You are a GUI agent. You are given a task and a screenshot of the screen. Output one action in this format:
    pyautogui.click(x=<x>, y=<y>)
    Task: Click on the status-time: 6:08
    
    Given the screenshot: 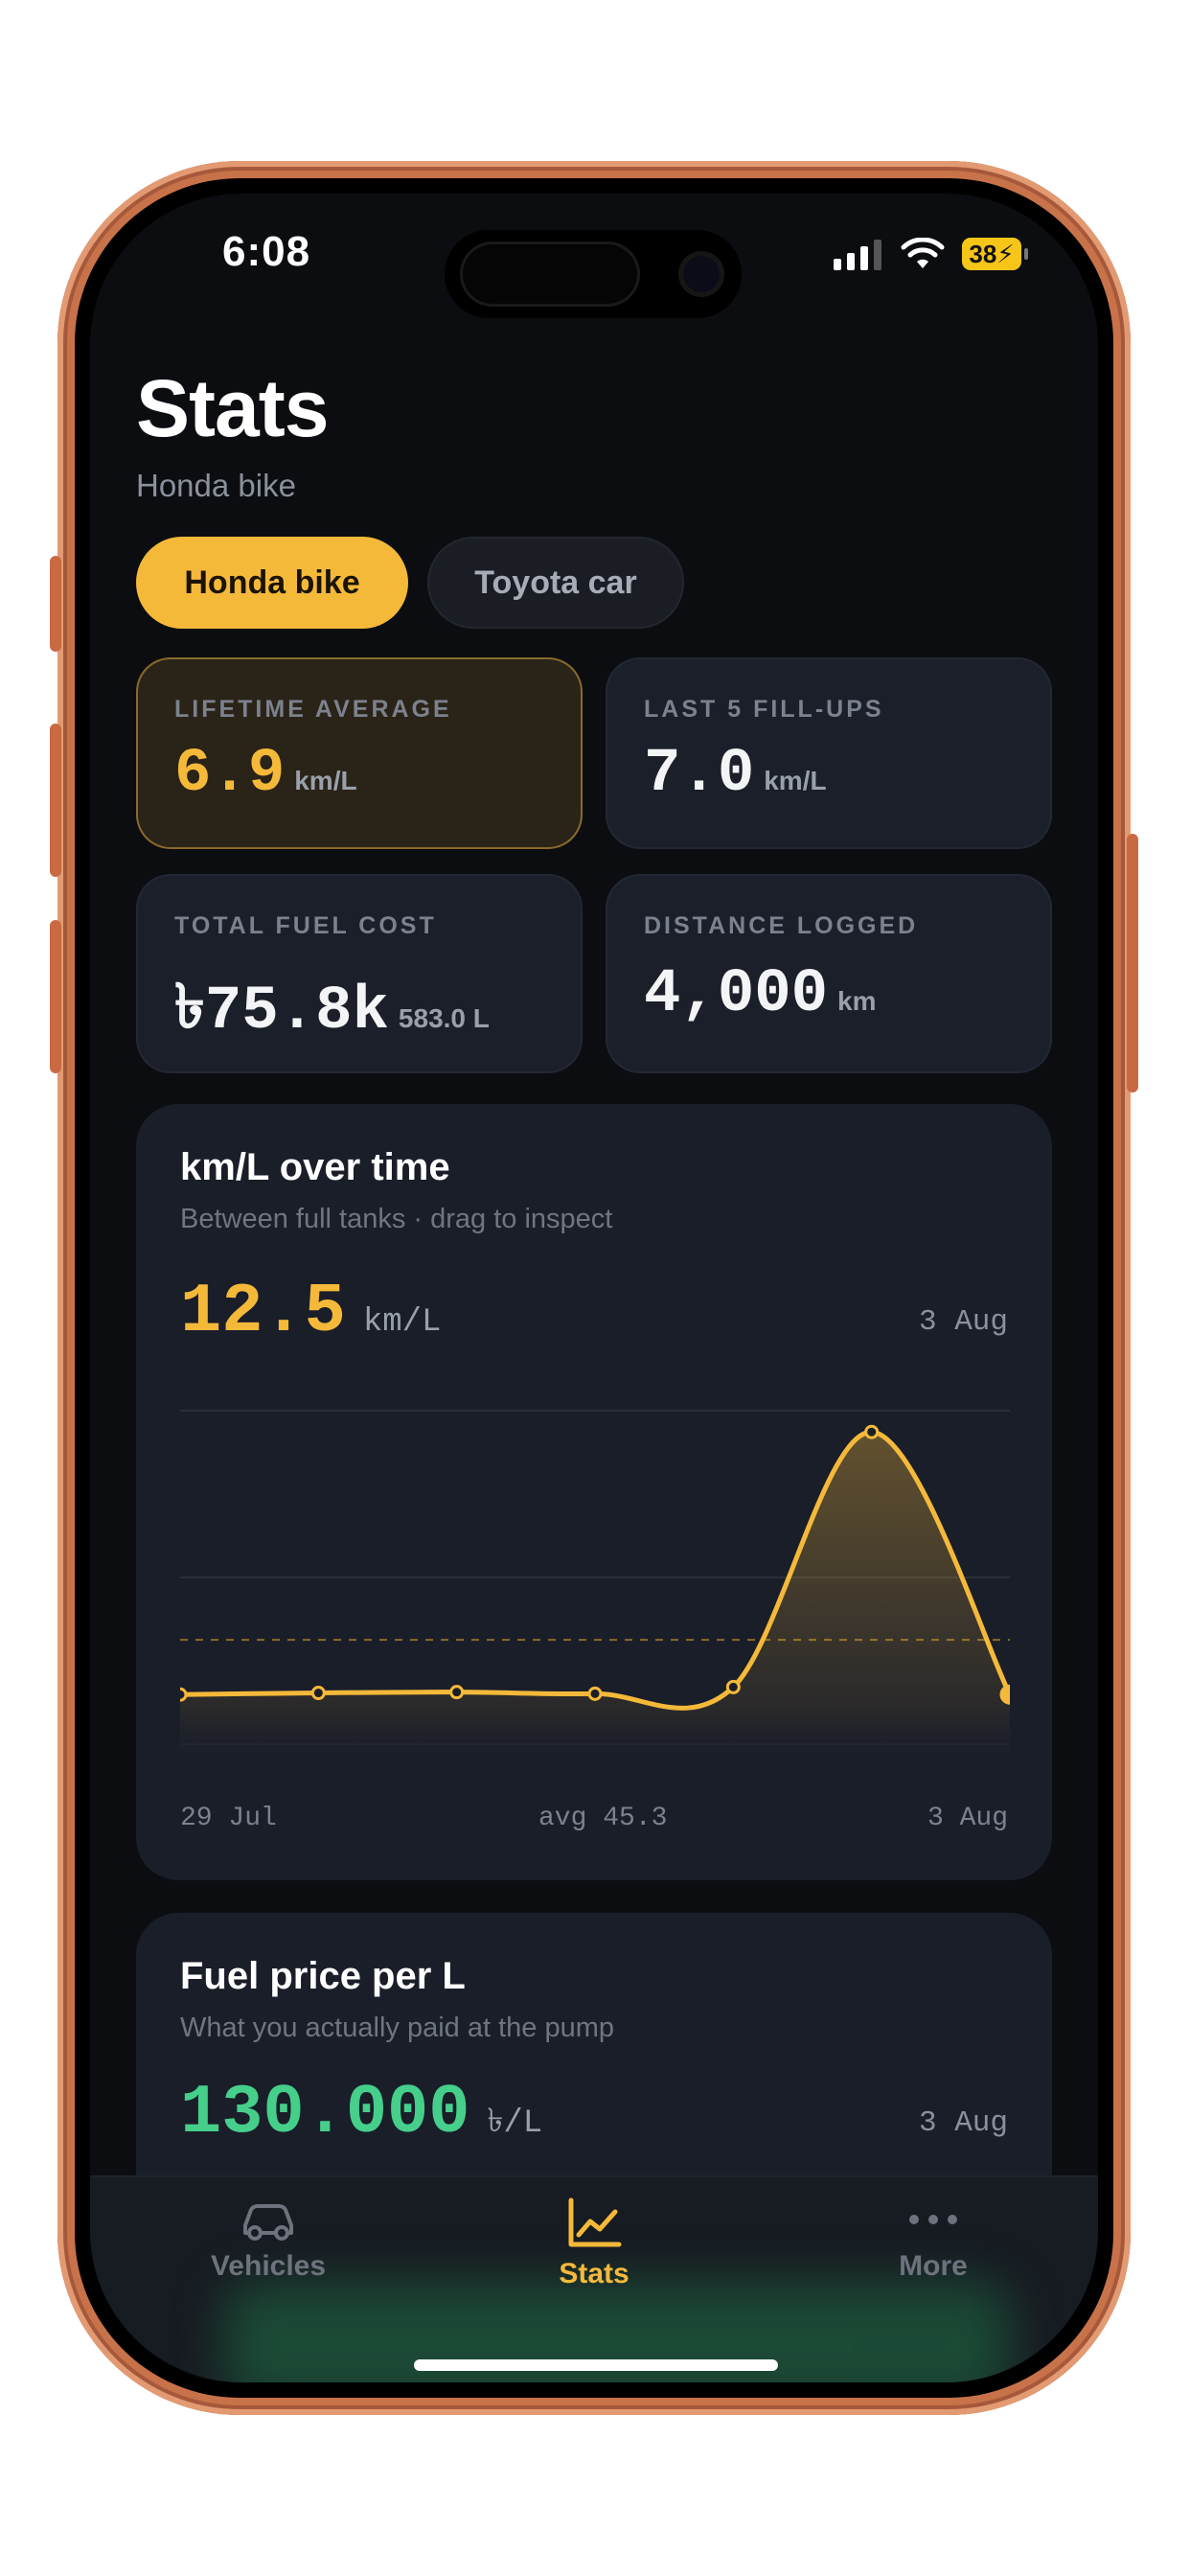 What is the action you would take?
    pyautogui.click(x=266, y=251)
    